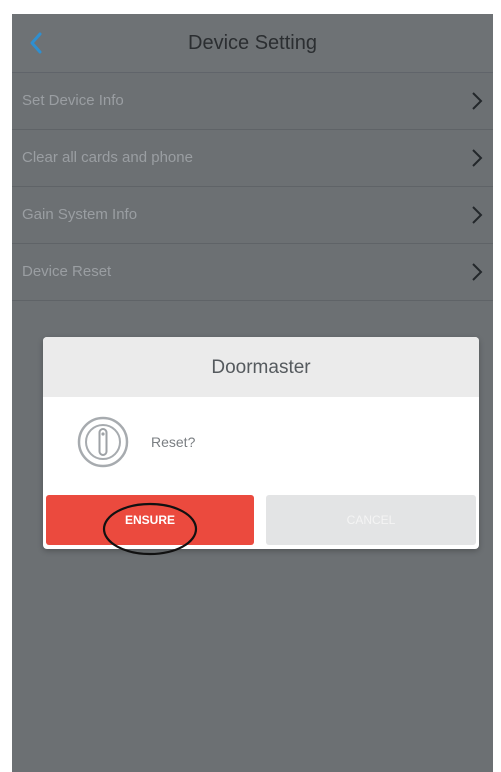 This screenshot has height=772, width=501. What do you see at coordinates (107, 157) in the screenshot?
I see `menu-item-label: Clear all cards and phone` at bounding box center [107, 157].